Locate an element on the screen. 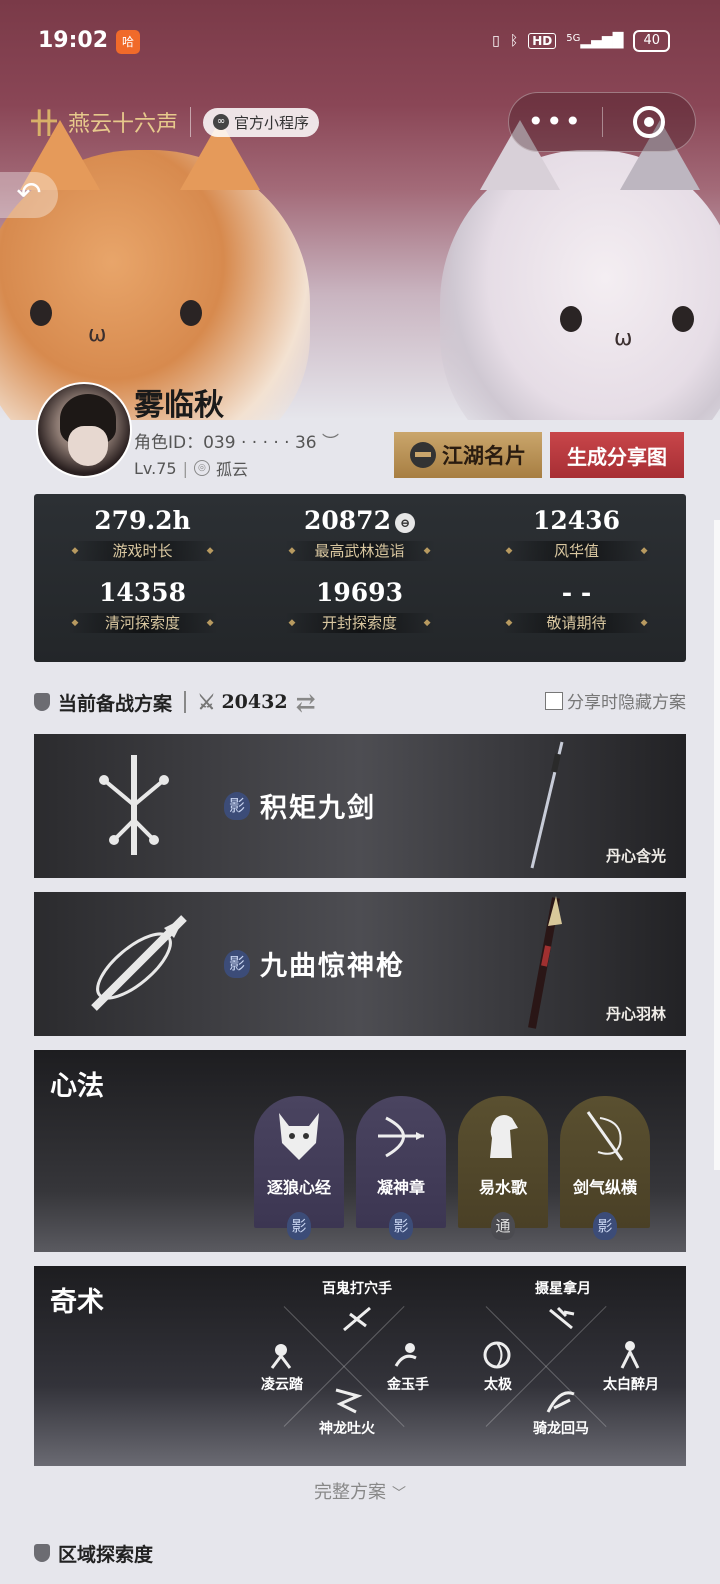  stat-qinghe-exploration: 14358 清河探索度 is located at coordinates (142, 605).